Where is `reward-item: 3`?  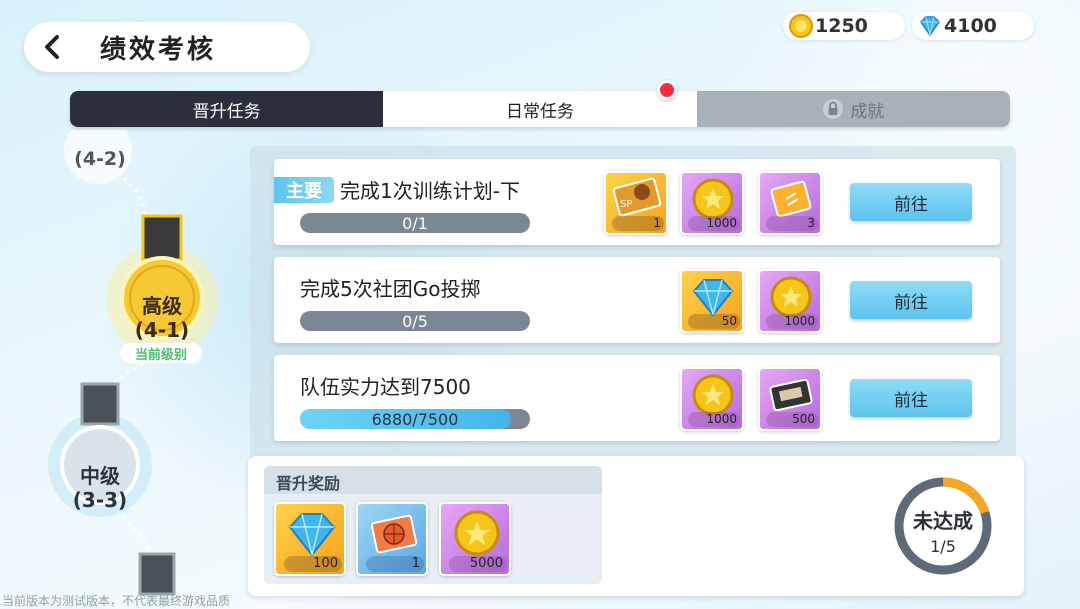
reward-item: 3 is located at coordinates (790, 203).